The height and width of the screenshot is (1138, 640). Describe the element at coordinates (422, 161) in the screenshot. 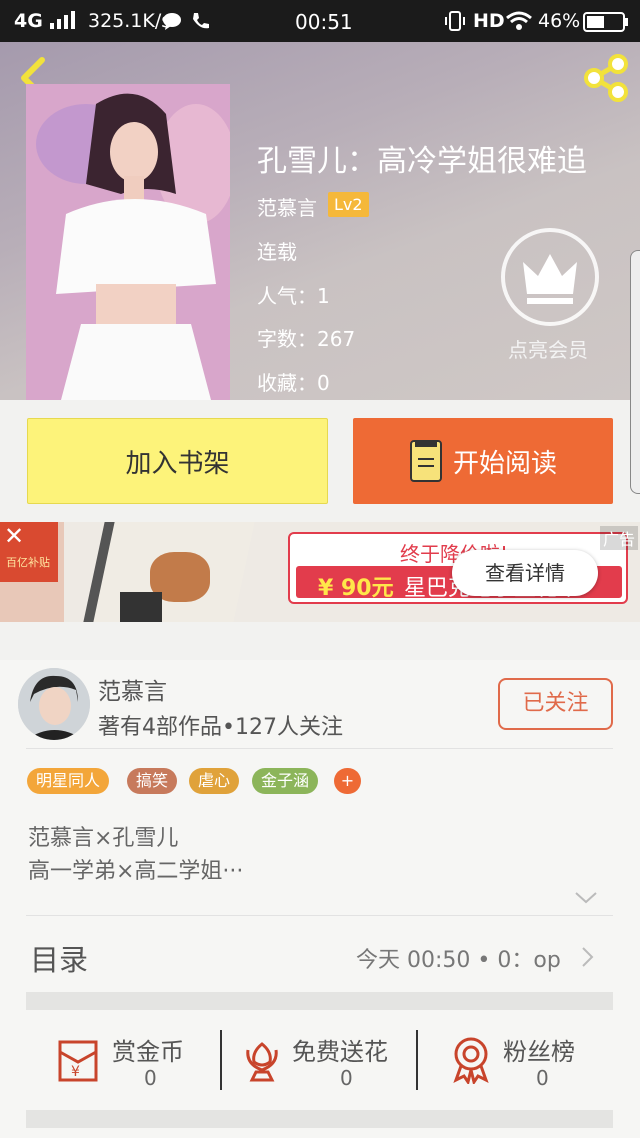

I see `book-title: 孔雪儿：高冷学姐很难追` at that location.